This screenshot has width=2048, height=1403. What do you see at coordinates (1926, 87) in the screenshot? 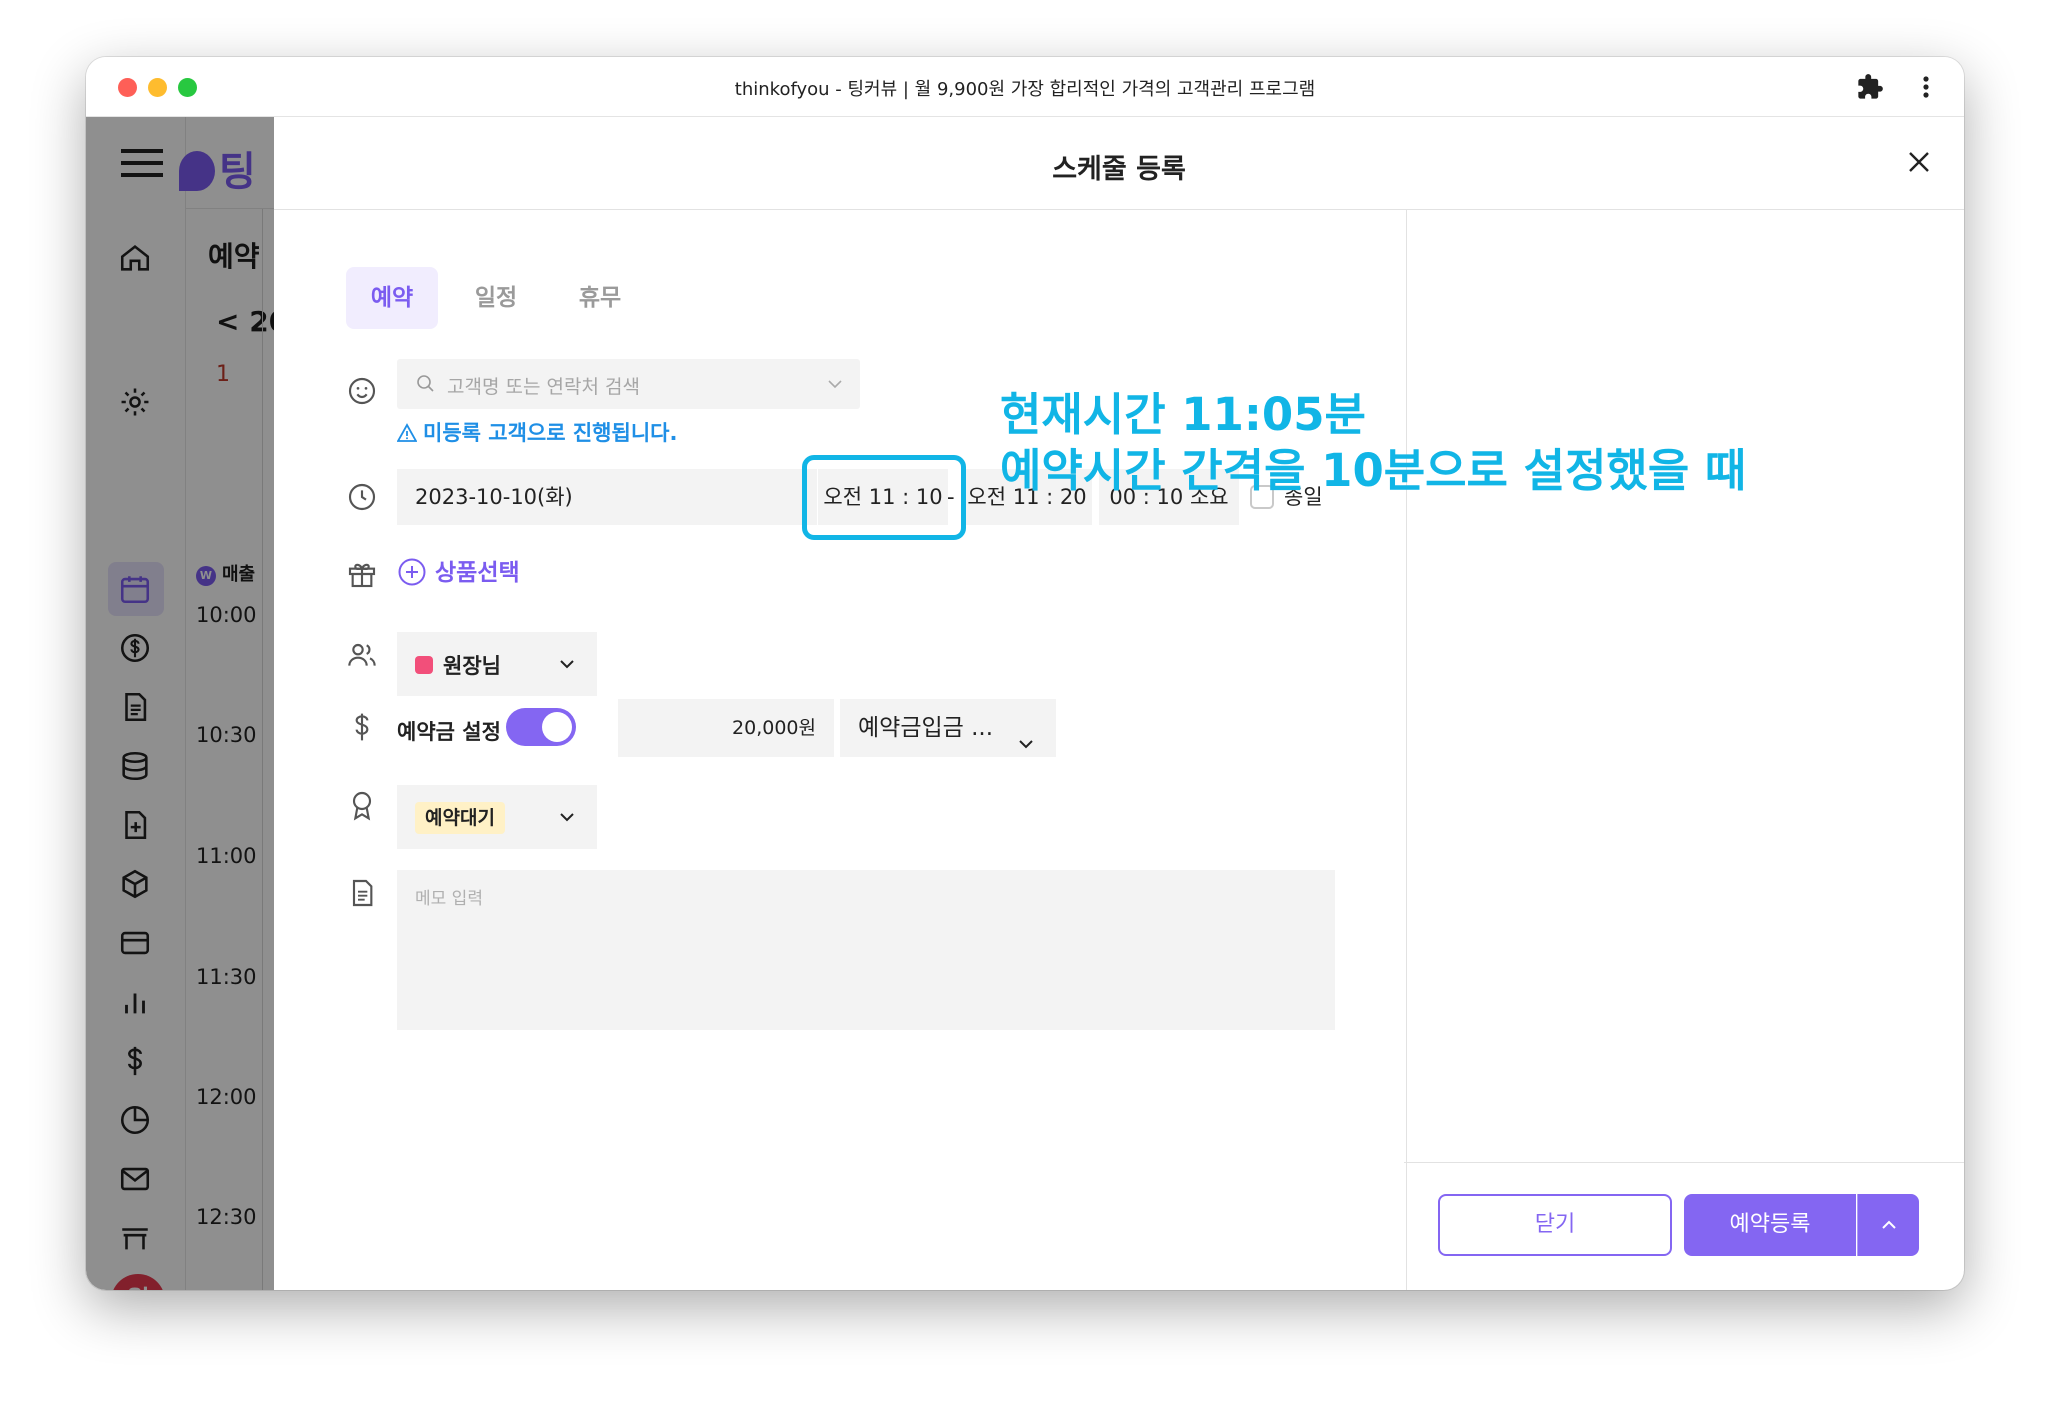
I see `more-vert-icon` at bounding box center [1926, 87].